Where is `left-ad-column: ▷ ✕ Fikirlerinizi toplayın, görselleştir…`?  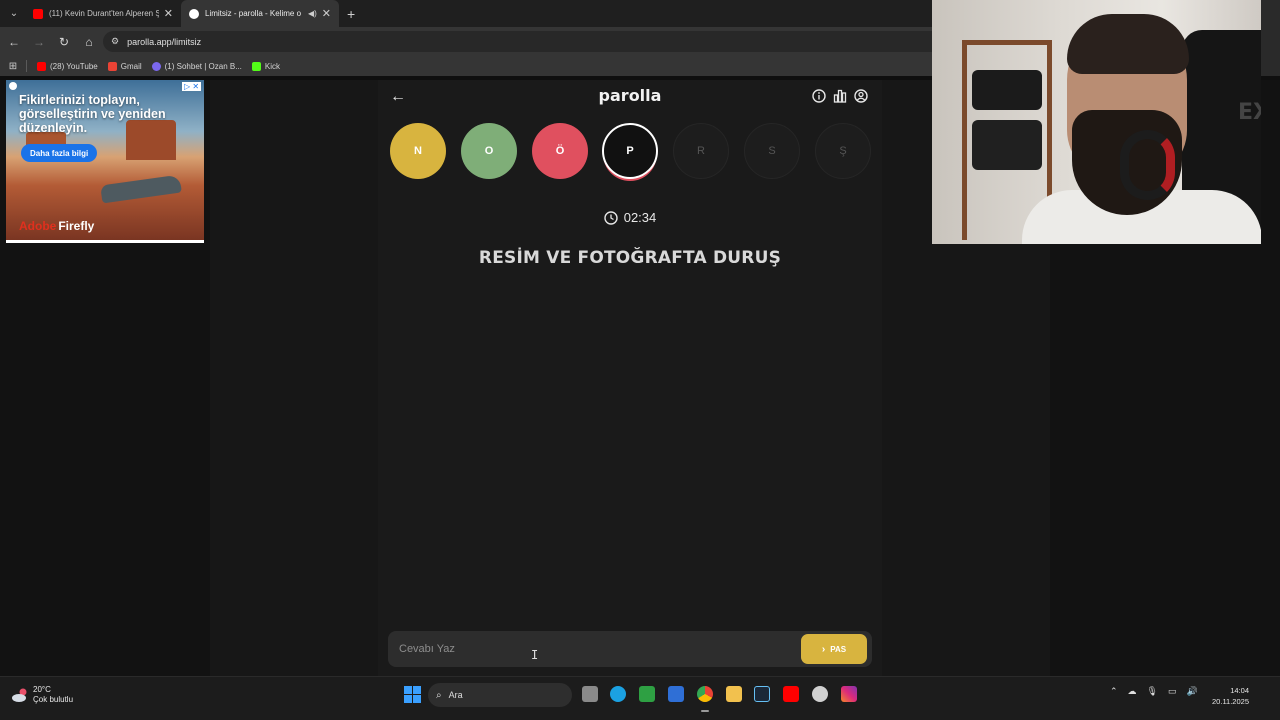
left-ad-column: ▷ ✕ Fikirlerinizi toplayın, görselleştir… is located at coordinates (105, 378).